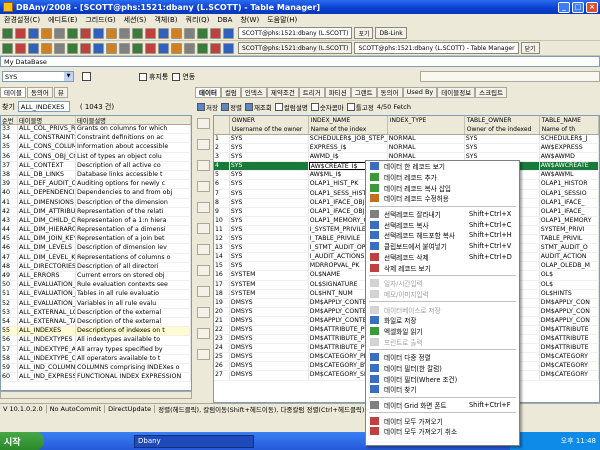 The width and height of the screenshot is (600, 450). Describe the element at coordinates (569, 193) in the screenshot. I see `grid-cell: OLAP1_SESSIO` at that location.